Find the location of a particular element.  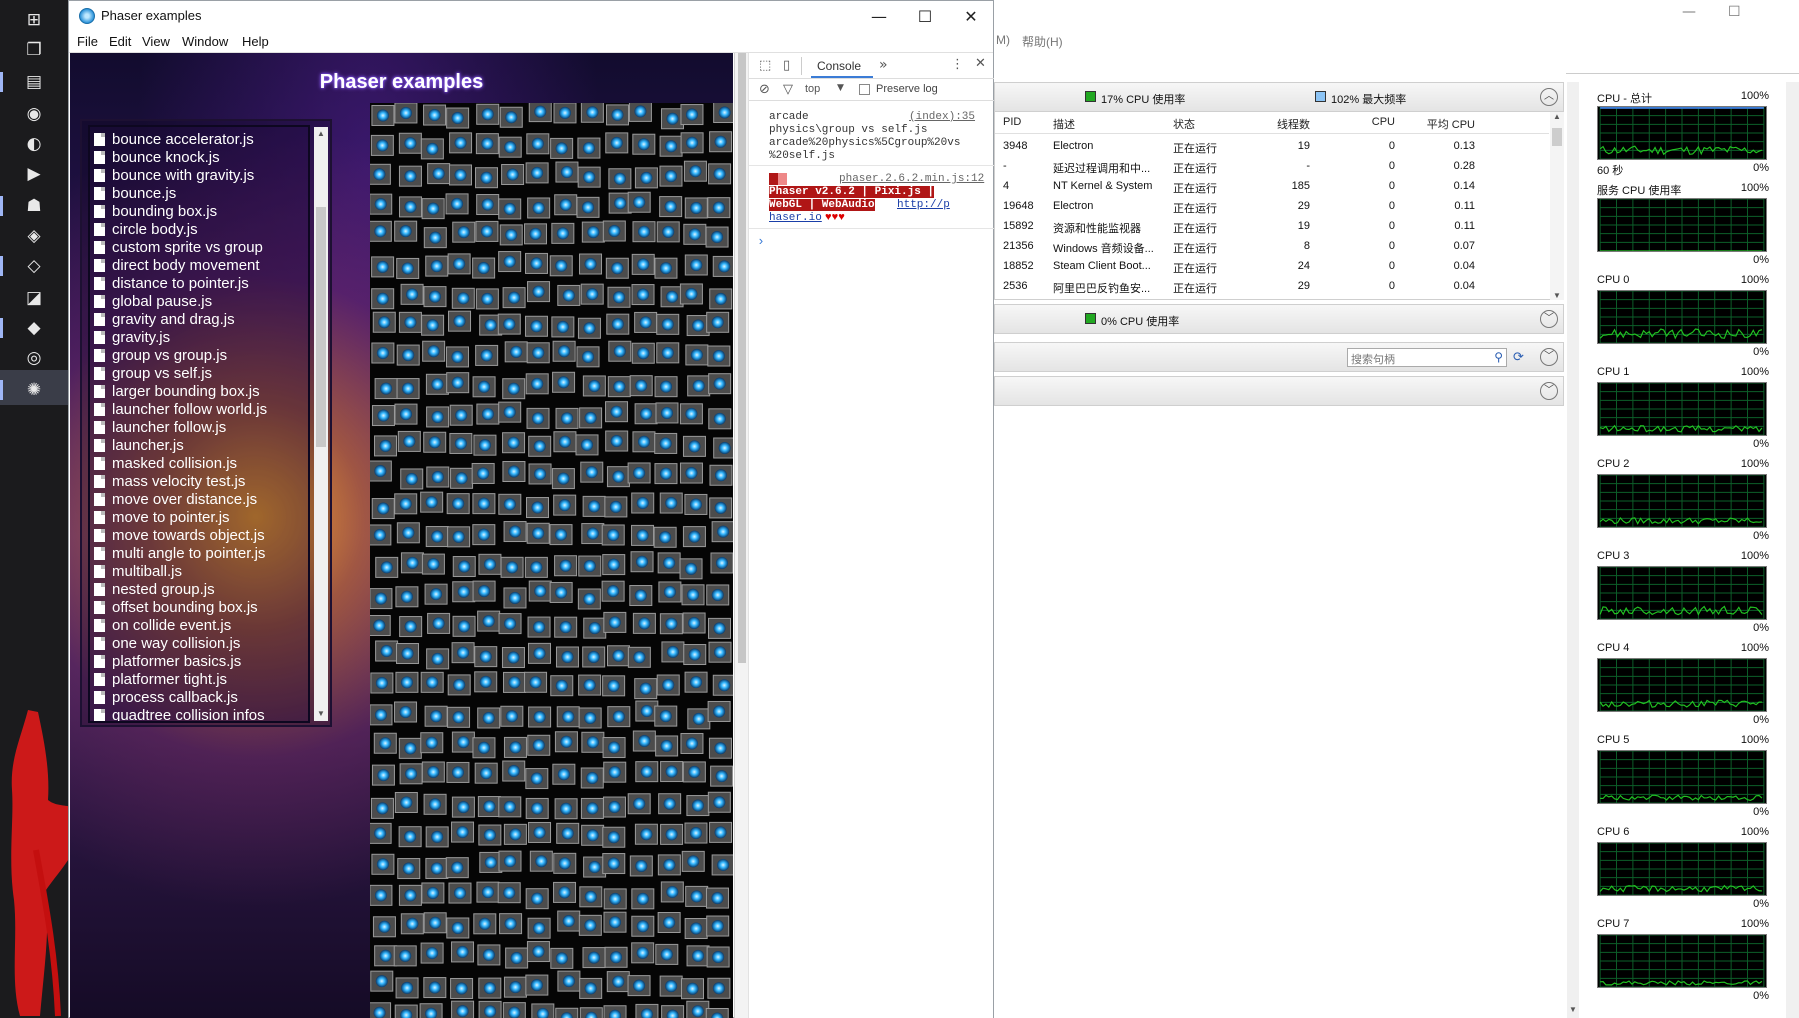

file-list-item: gravity and drag.js is located at coordinates (164, 320).